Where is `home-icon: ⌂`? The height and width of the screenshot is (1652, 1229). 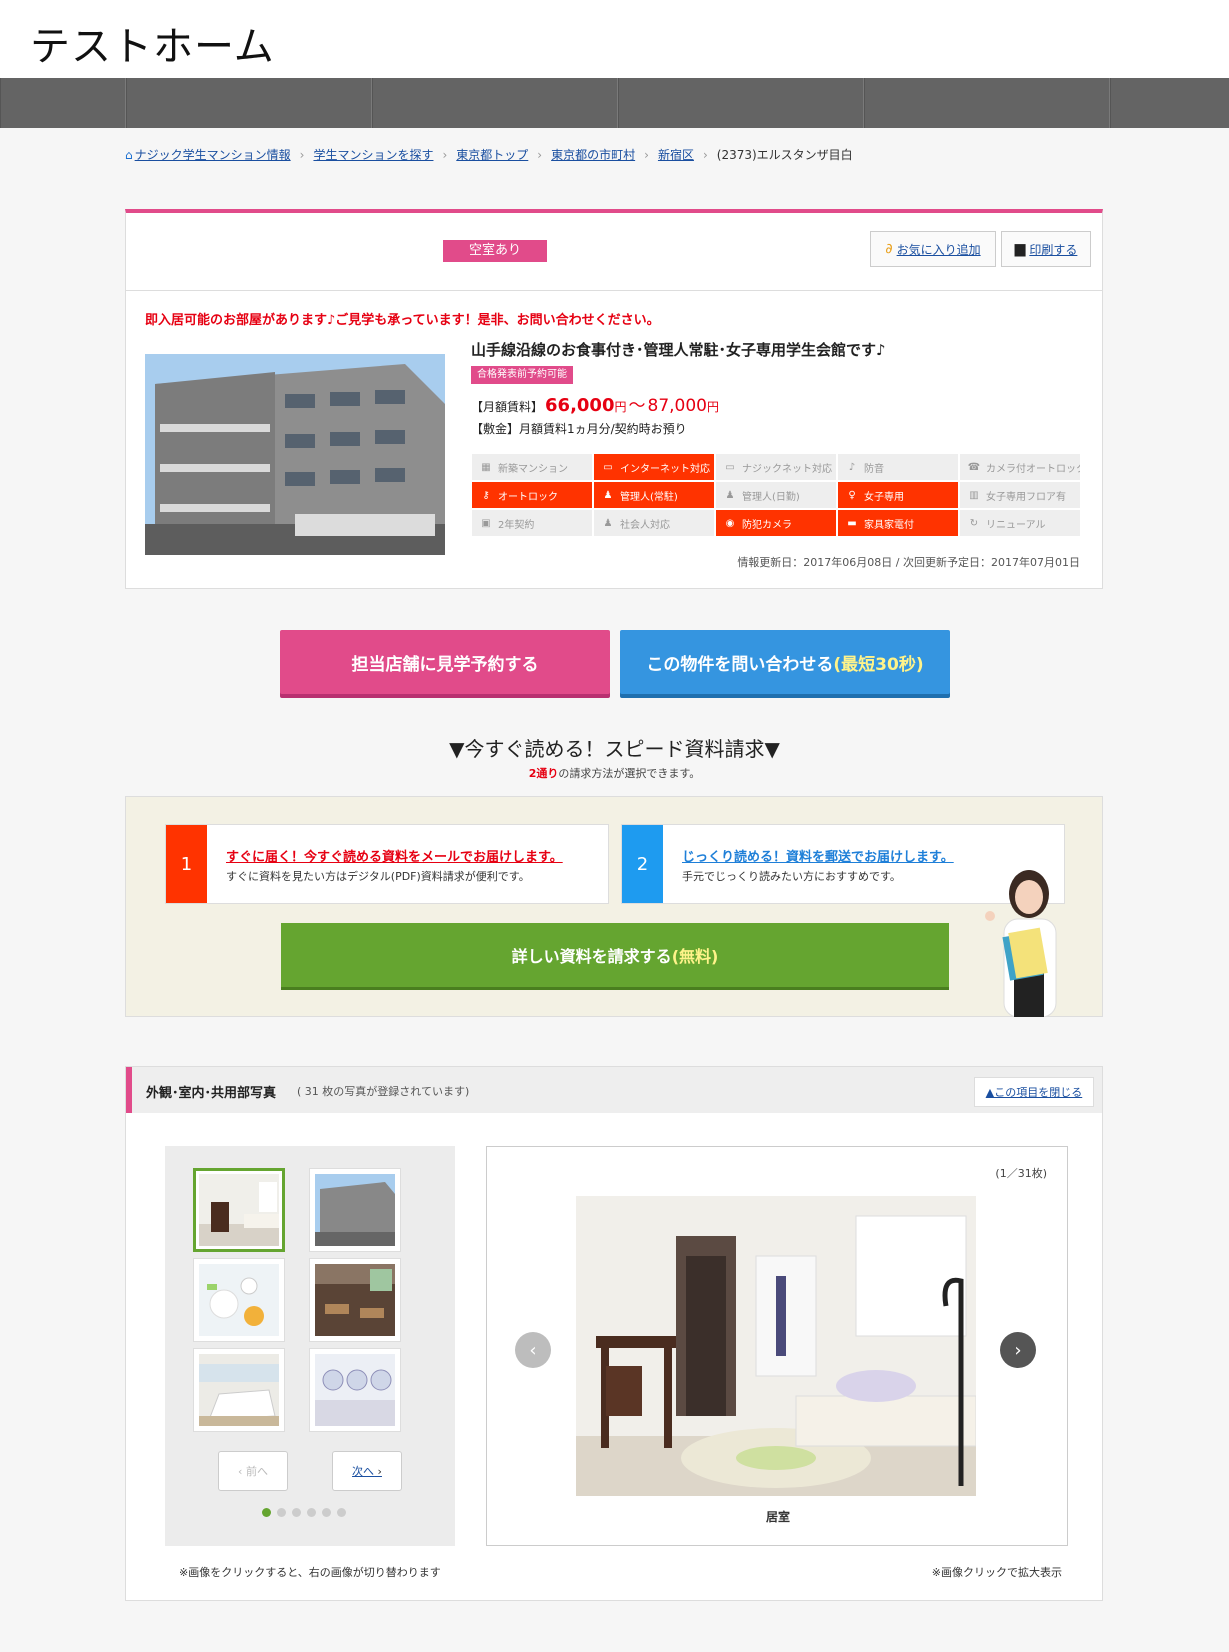
home-icon: ⌂ is located at coordinates (129, 154).